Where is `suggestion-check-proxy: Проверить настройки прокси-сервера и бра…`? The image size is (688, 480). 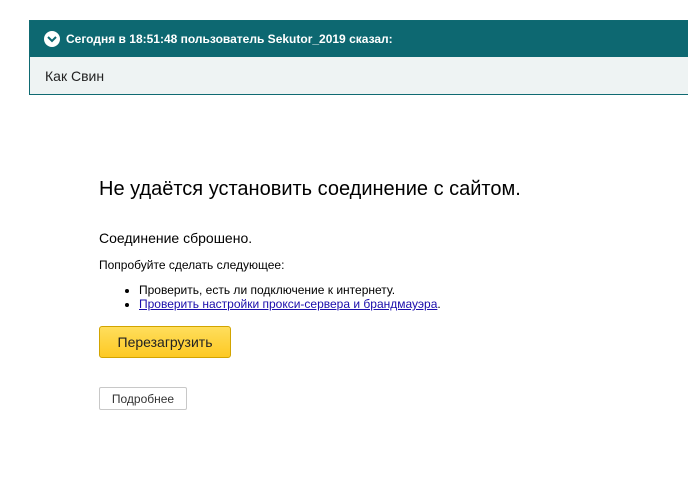
suggestion-check-proxy: Проверить настройки прокси-сервера и бра… is located at coordinates (399, 304).